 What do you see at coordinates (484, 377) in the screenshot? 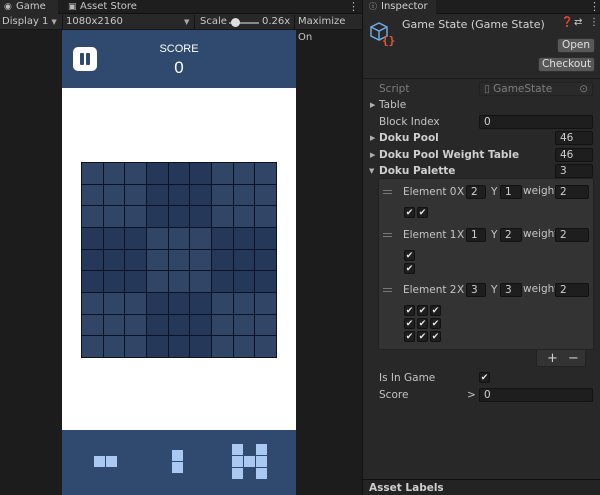
I see `is-in-game-checkbox: ✔` at bounding box center [484, 377].